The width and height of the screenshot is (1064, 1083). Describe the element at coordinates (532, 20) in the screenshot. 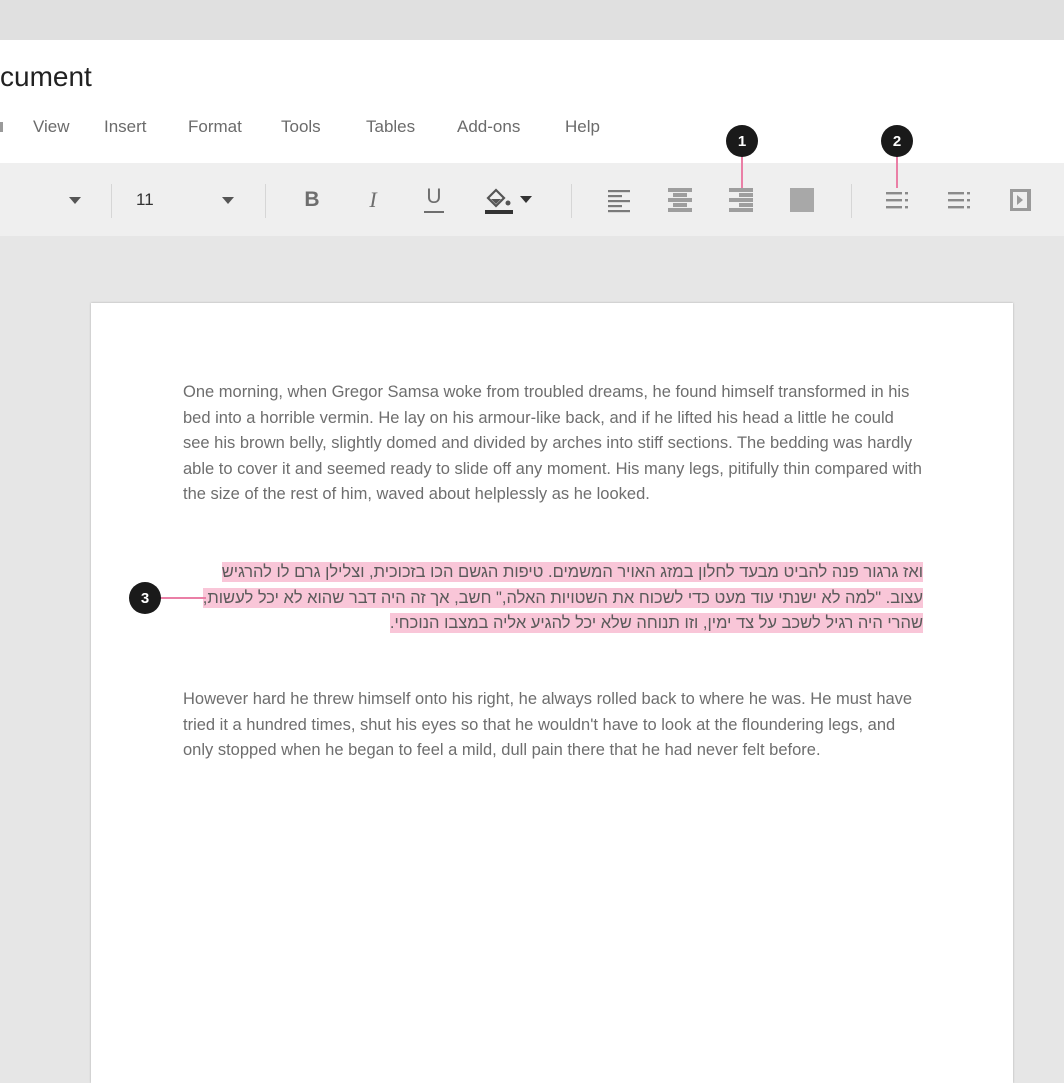

I see `browser-top-strip` at that location.